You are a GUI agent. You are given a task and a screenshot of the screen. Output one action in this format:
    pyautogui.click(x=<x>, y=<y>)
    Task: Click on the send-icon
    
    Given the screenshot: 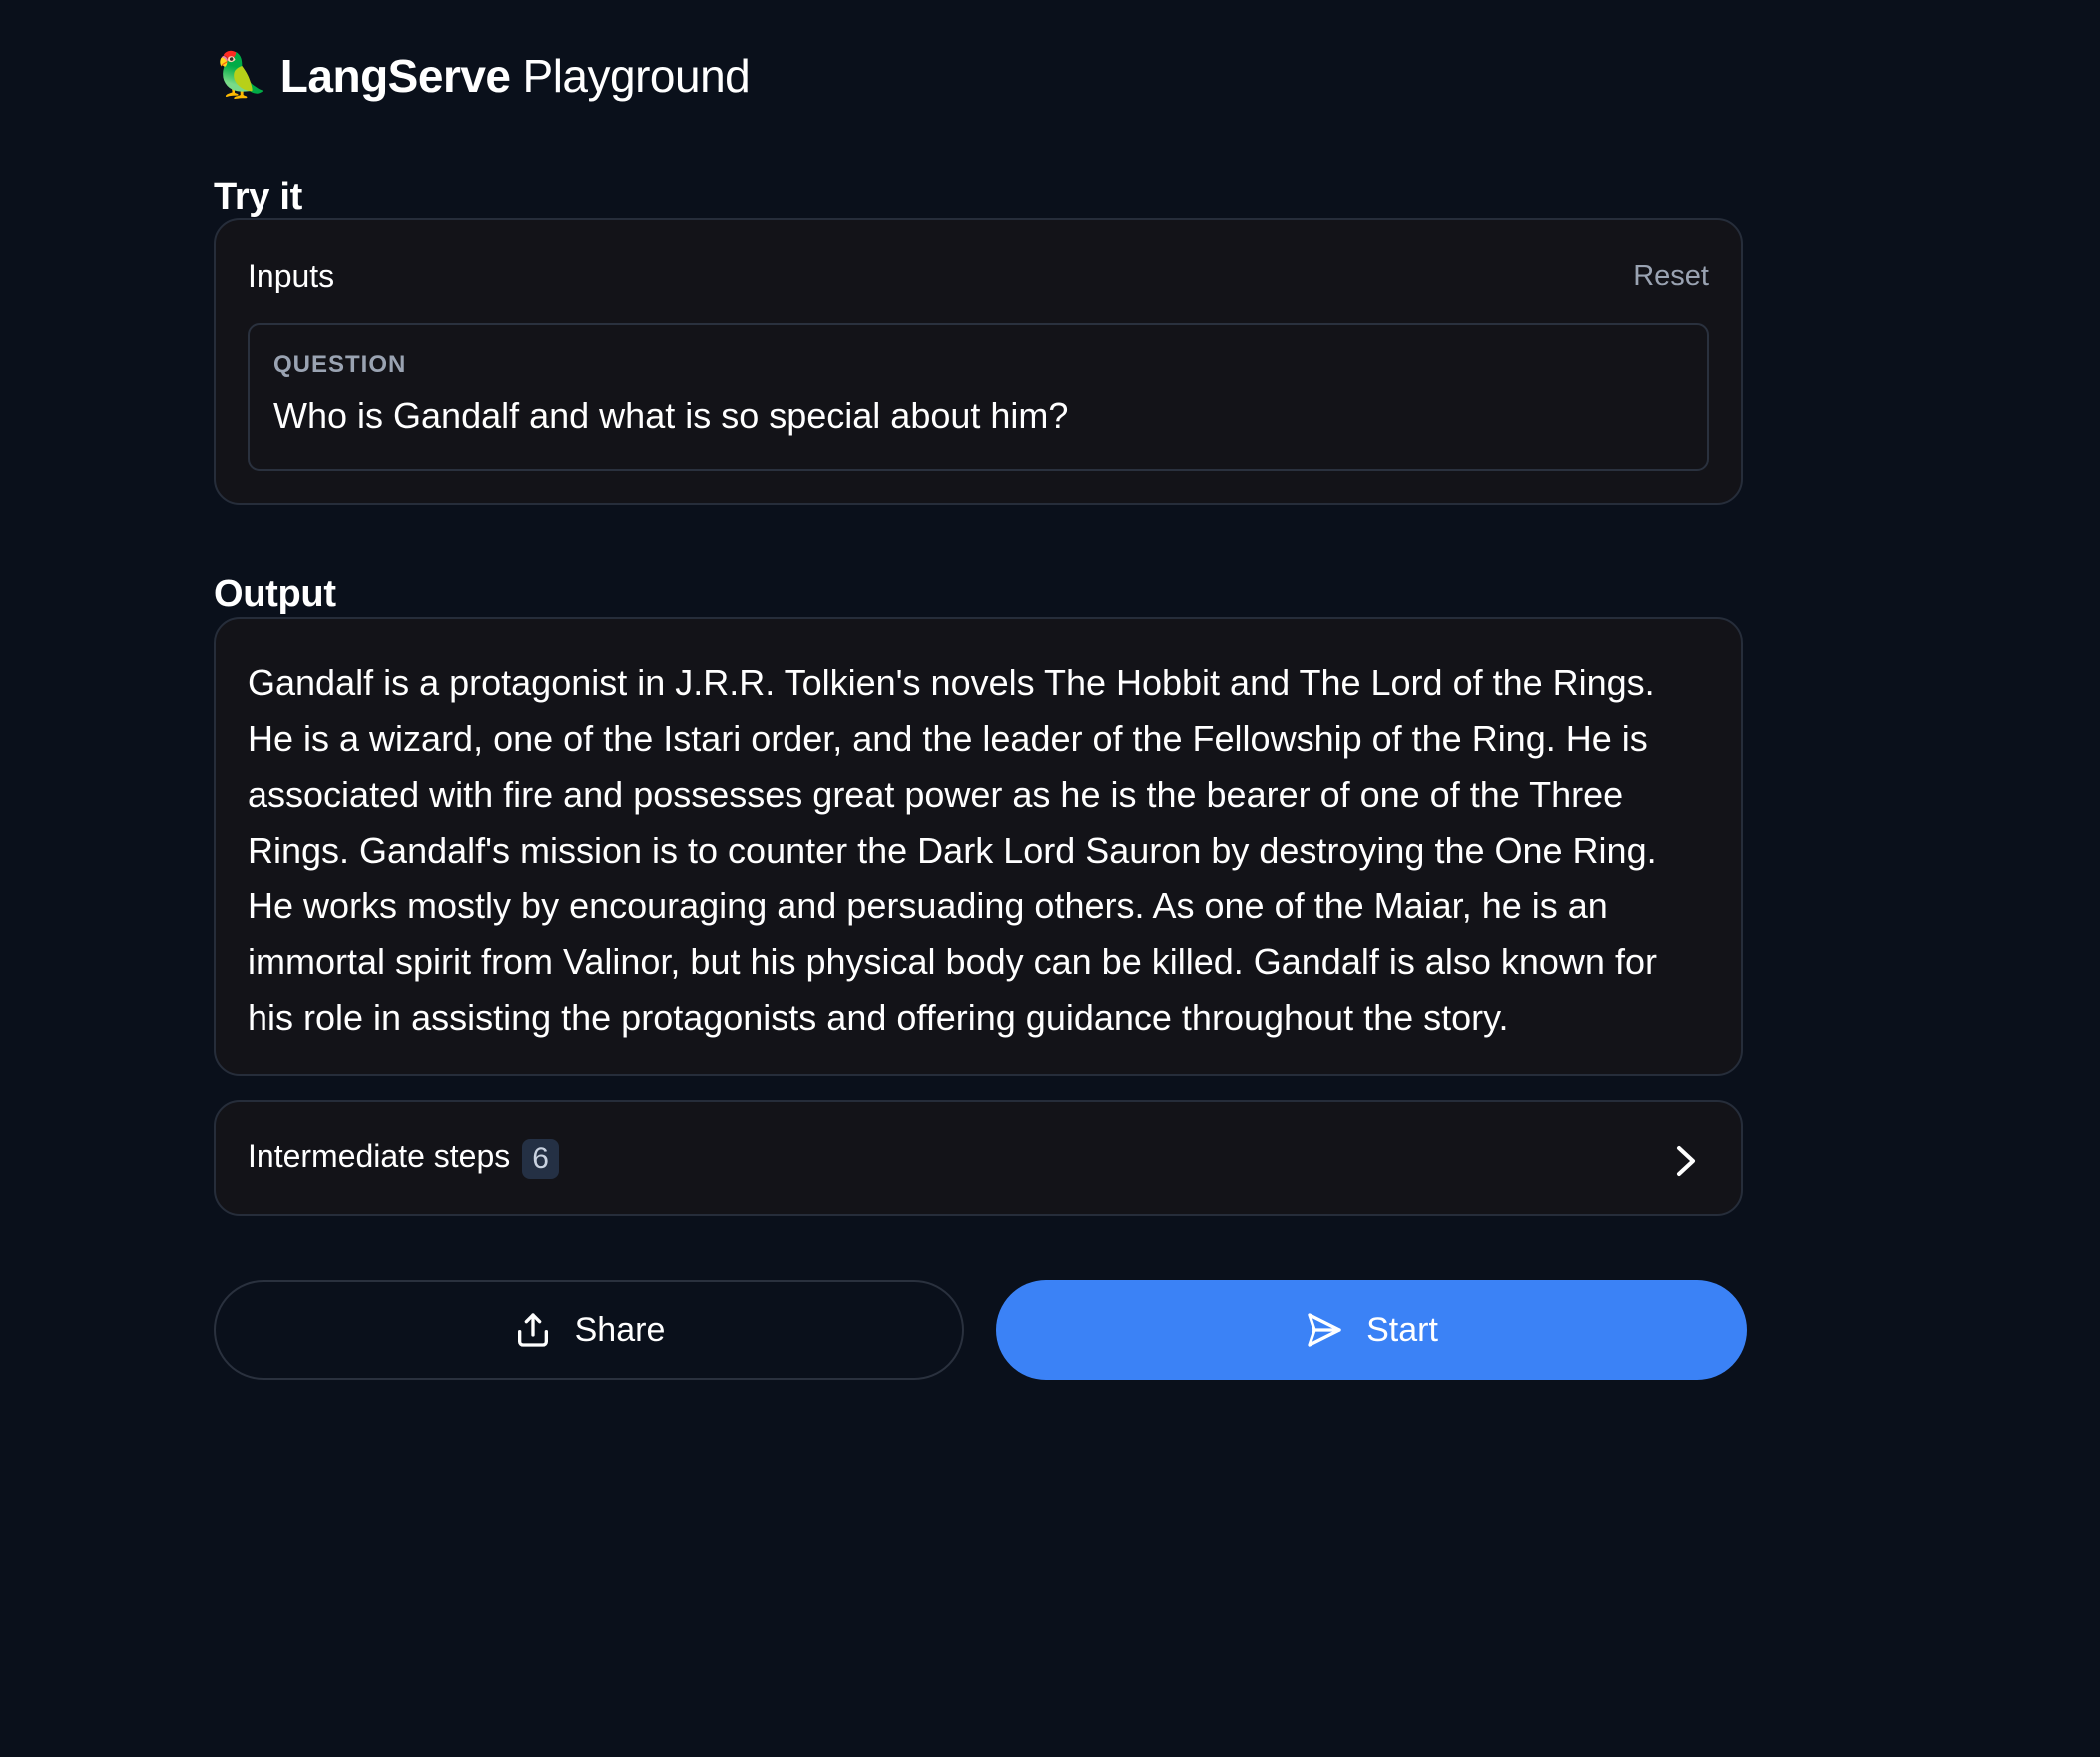 What is the action you would take?
    pyautogui.click(x=1324, y=1330)
    